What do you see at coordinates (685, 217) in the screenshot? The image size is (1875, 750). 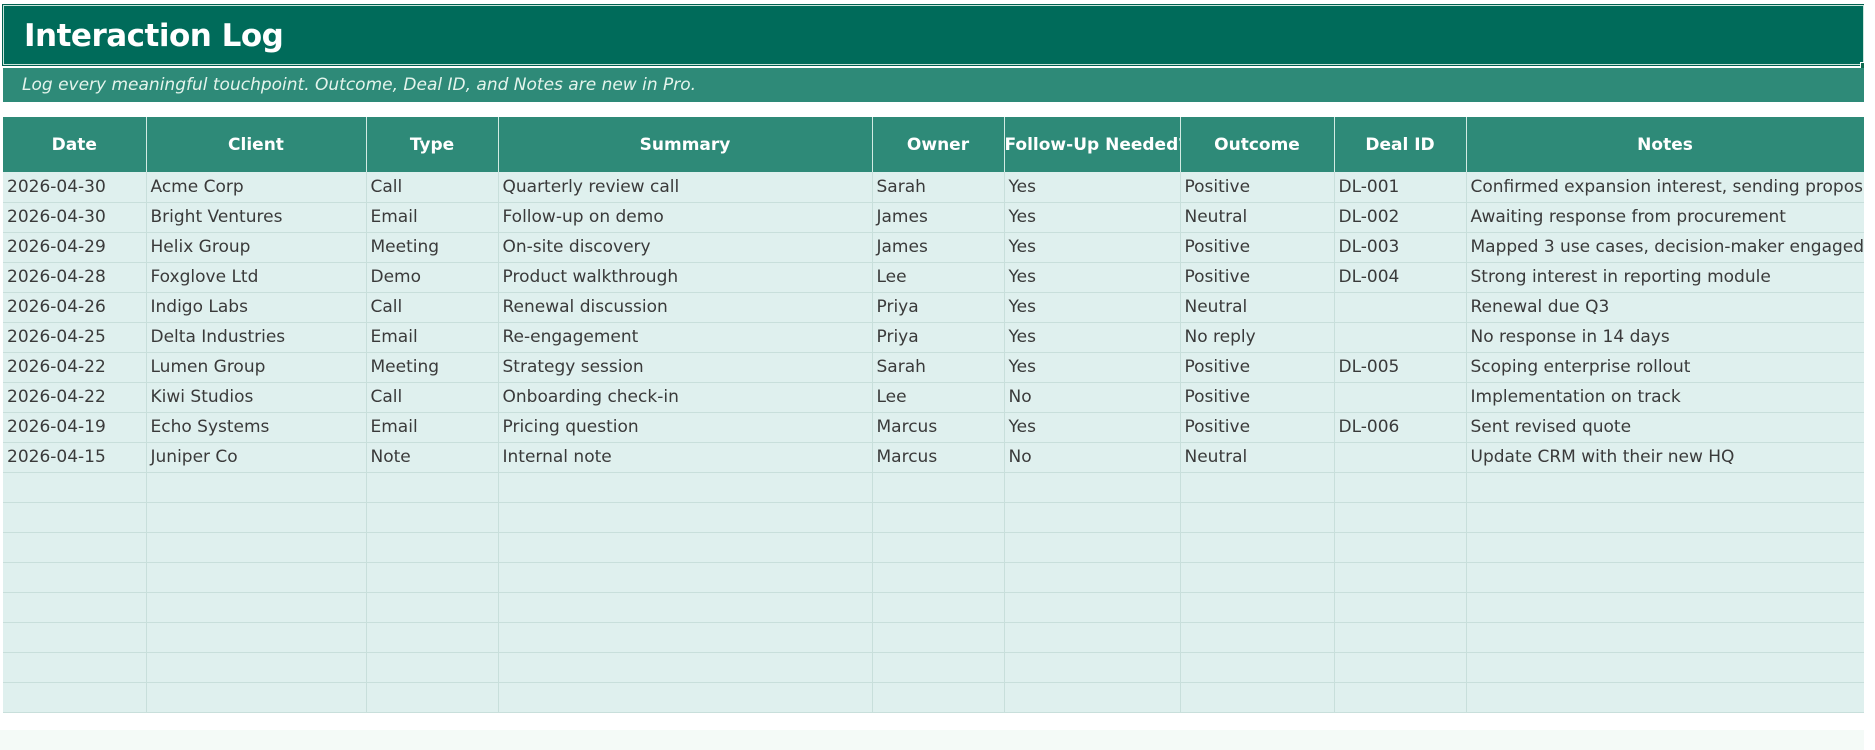 I see `cell-summary: Follow-up on demo` at bounding box center [685, 217].